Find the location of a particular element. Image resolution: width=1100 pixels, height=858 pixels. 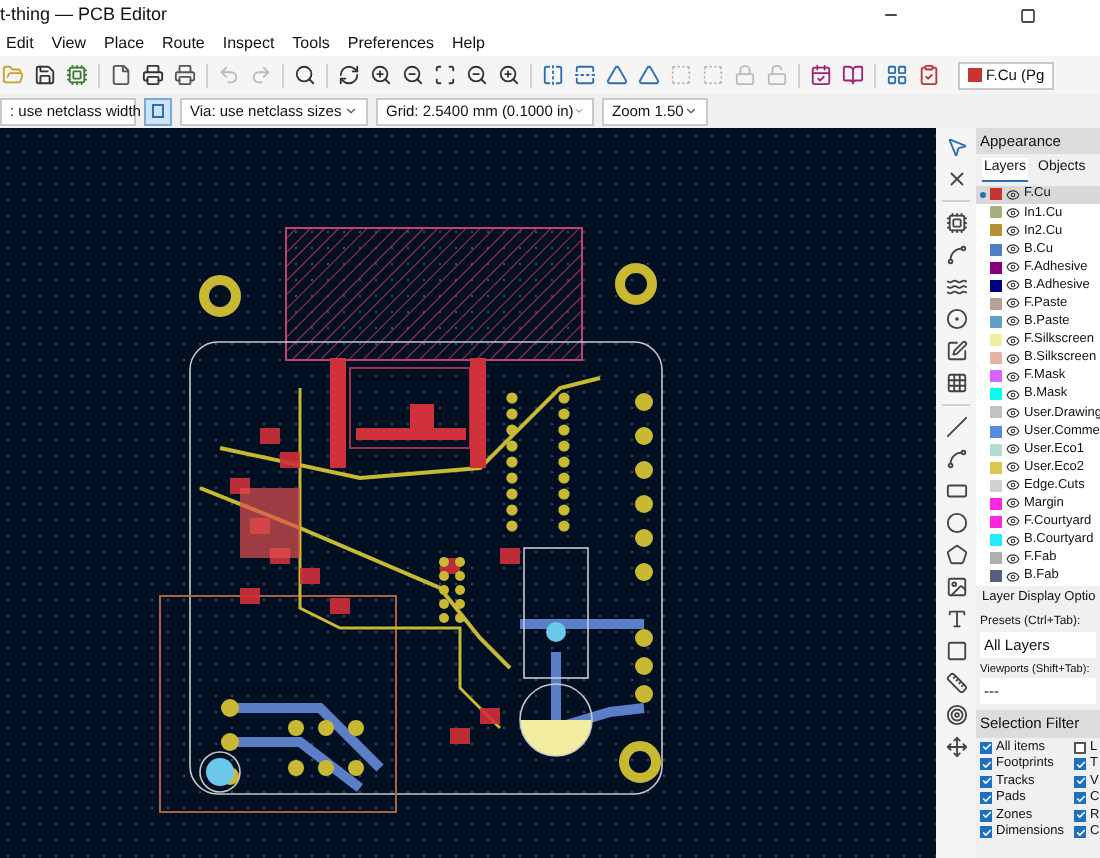

ruler-icon is located at coordinates (956, 683).